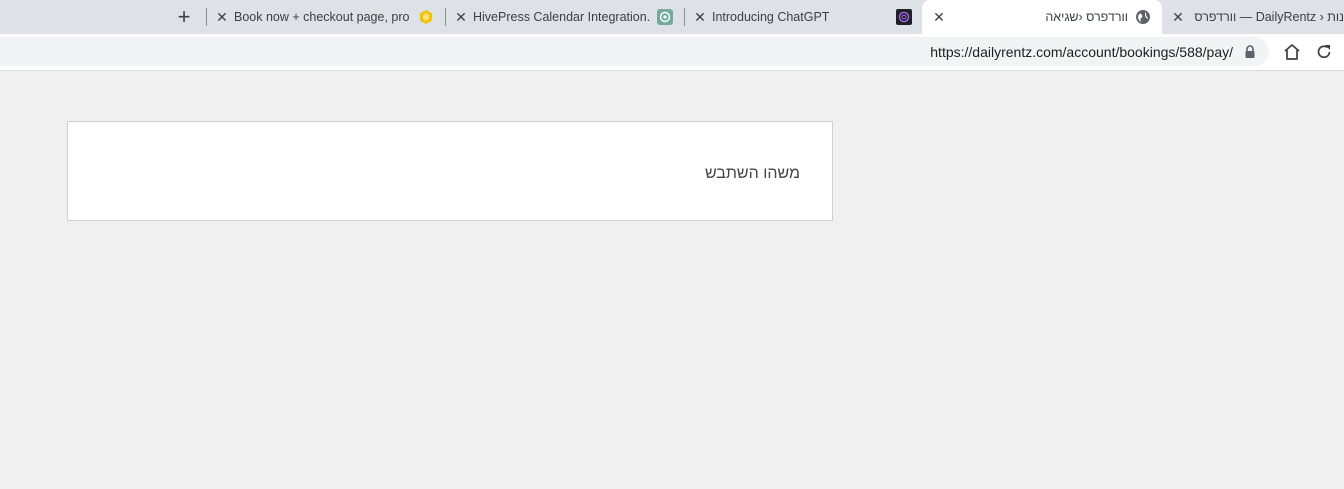 Image resolution: width=1344 pixels, height=489 pixels. What do you see at coordinates (562, 17) in the screenshot?
I see `tab-title: HivePress Calendar Integration.` at bounding box center [562, 17].